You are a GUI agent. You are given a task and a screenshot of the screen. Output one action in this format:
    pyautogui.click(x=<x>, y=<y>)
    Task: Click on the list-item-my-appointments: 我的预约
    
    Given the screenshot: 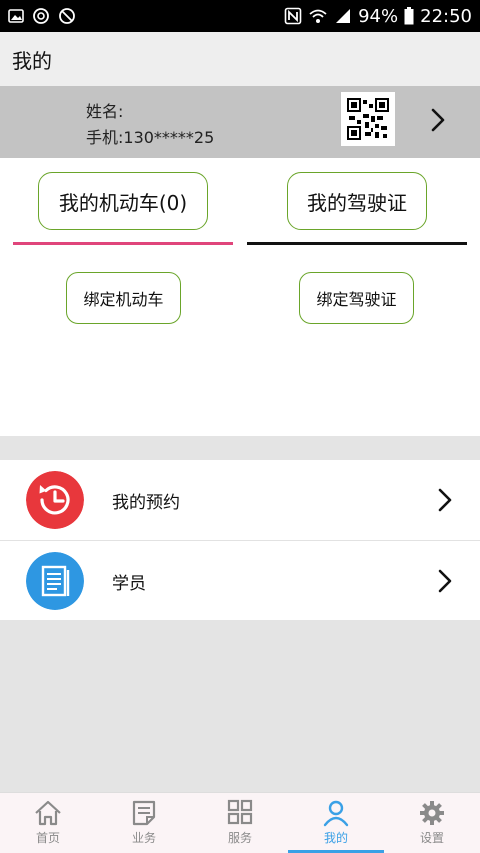 What is the action you would take?
    pyautogui.click(x=240, y=500)
    